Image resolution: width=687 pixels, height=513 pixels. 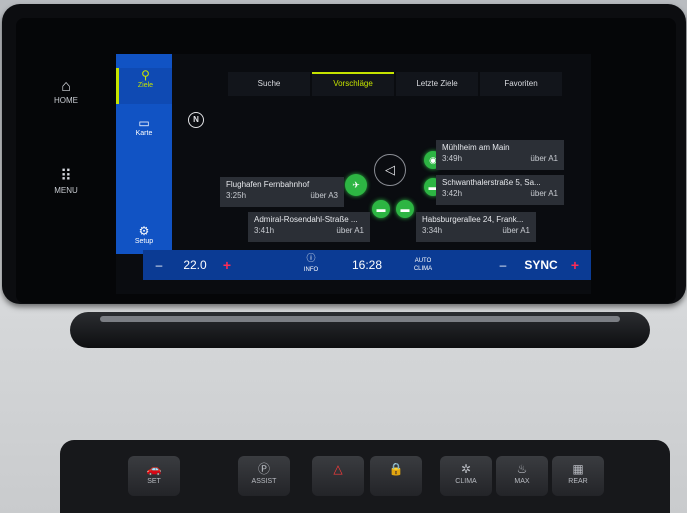 What do you see at coordinates (145, 75) in the screenshot?
I see `destination-icon: ⚲` at bounding box center [145, 75].